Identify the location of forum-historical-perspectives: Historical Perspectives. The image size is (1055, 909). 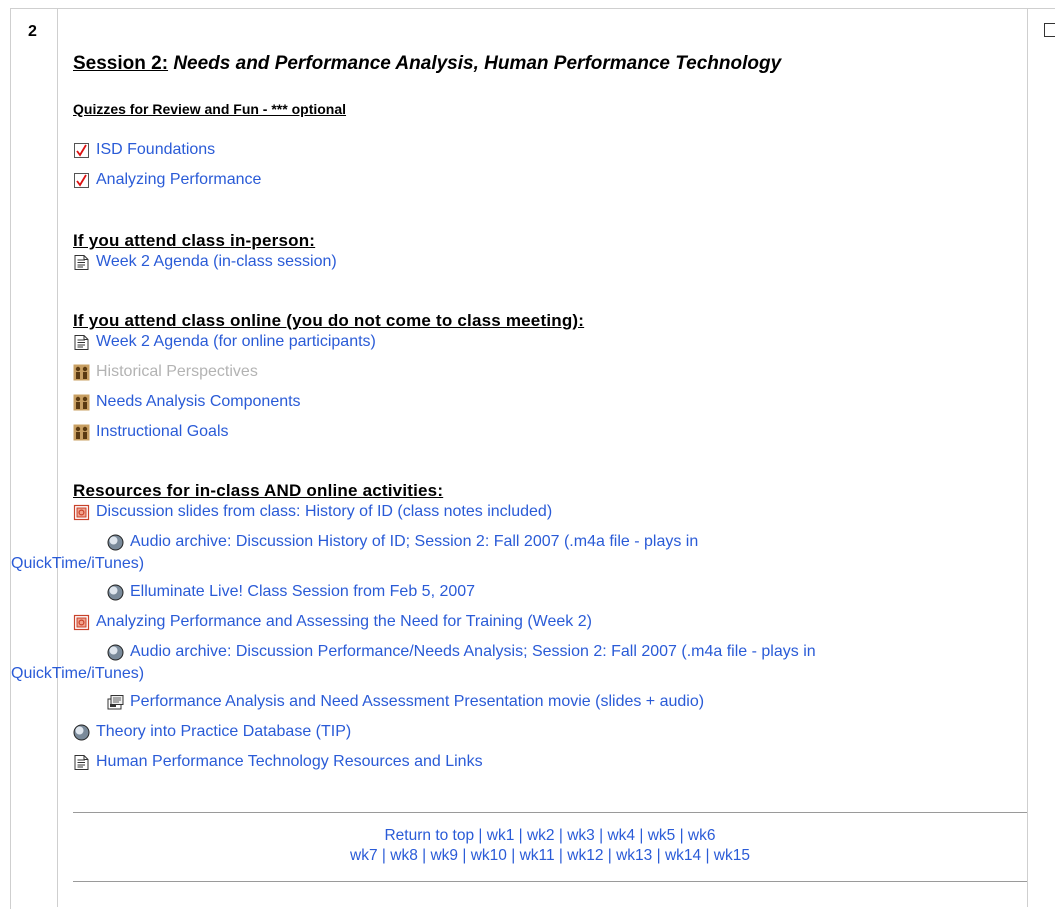
(165, 372).